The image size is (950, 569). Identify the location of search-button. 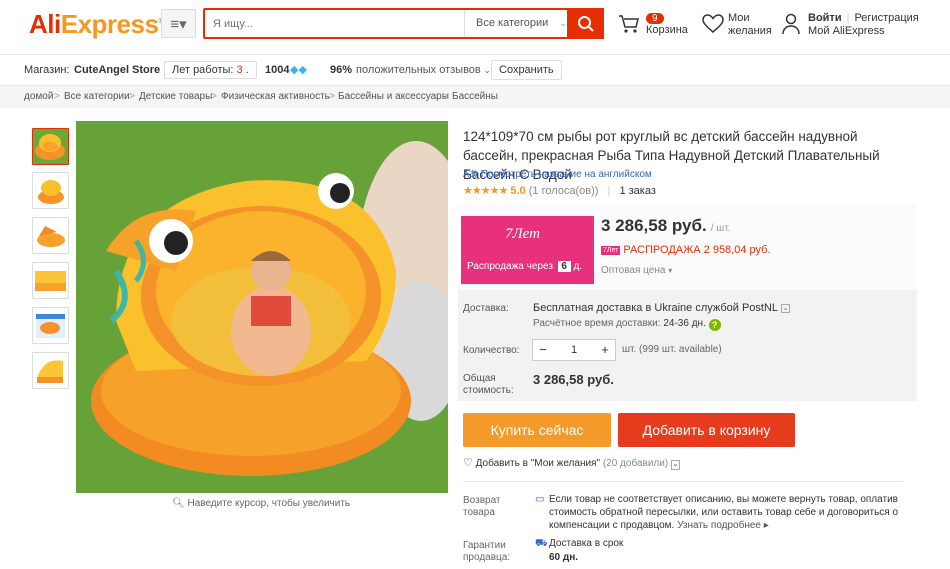
(585, 23).